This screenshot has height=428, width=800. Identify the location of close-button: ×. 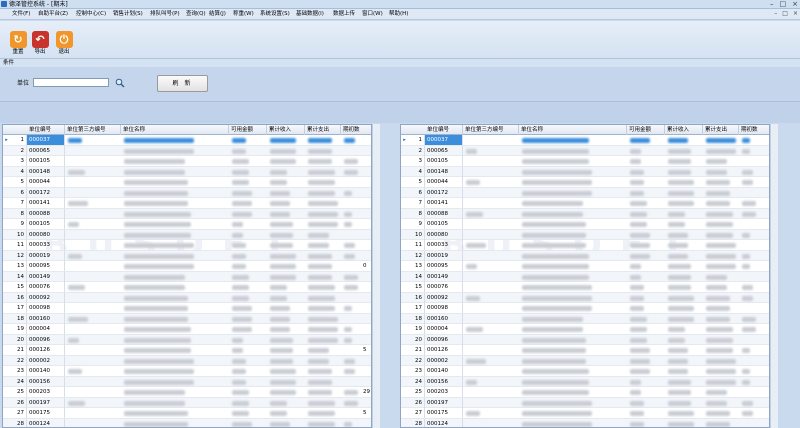
(795, 4).